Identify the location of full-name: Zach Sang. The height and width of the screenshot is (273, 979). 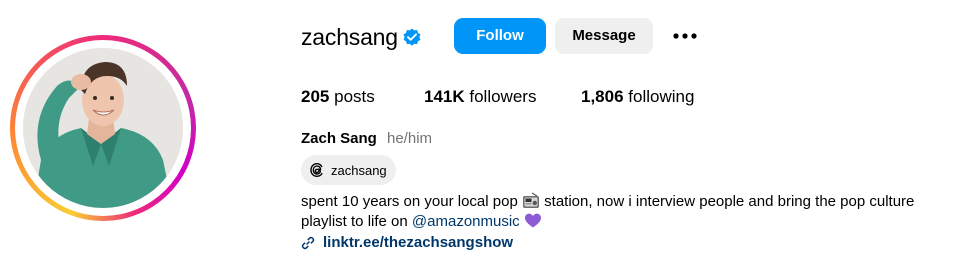
(339, 138).